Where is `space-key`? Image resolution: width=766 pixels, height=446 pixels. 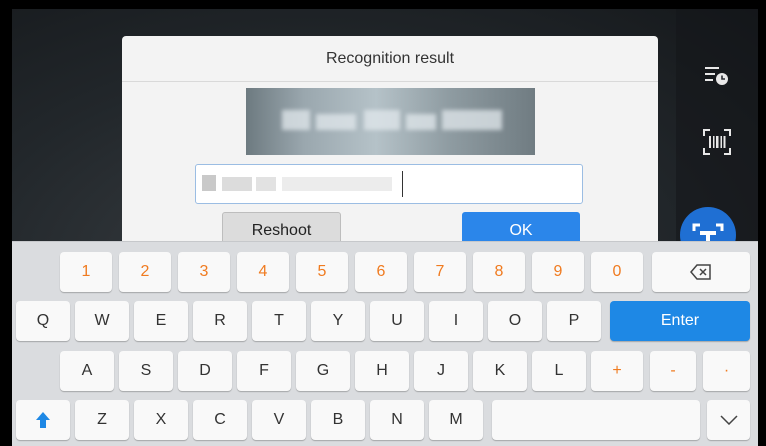 space-key is located at coordinates (596, 420).